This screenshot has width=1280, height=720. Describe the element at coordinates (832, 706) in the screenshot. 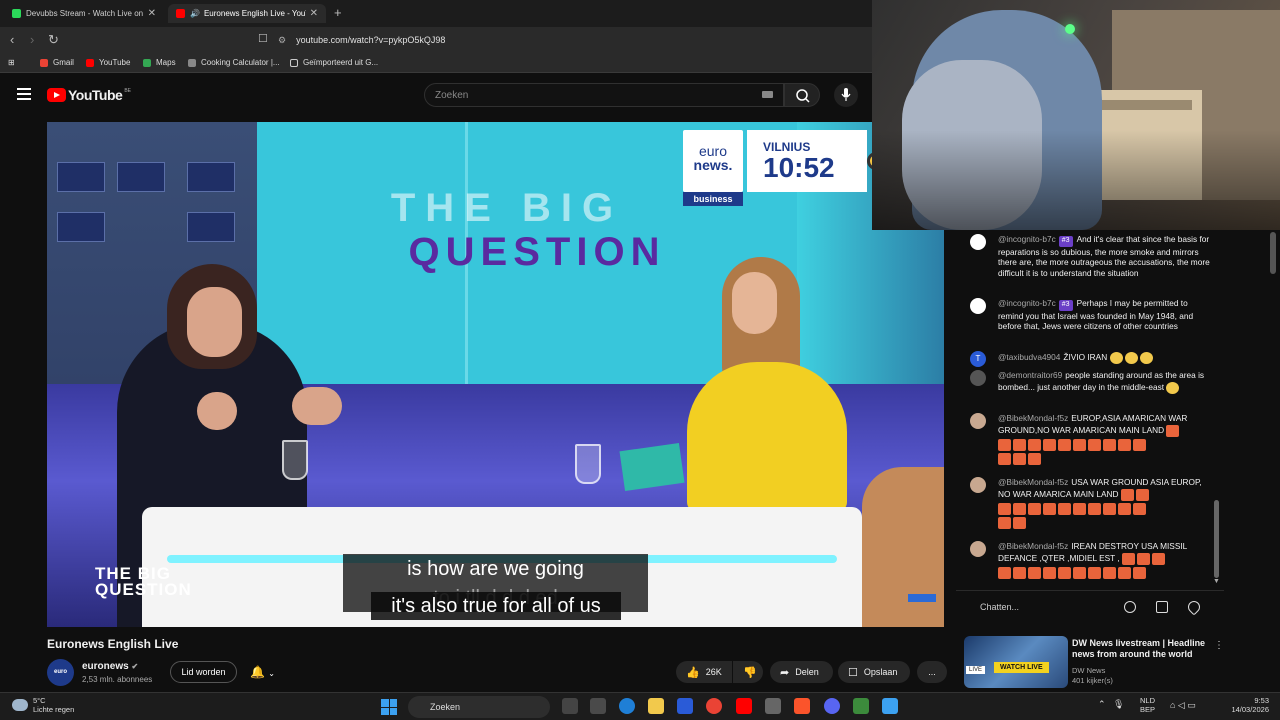

I see `discord-icon` at that location.